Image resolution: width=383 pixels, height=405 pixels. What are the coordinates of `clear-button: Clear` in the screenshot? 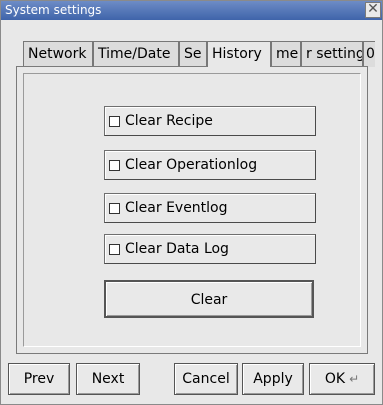 It's located at (209, 299).